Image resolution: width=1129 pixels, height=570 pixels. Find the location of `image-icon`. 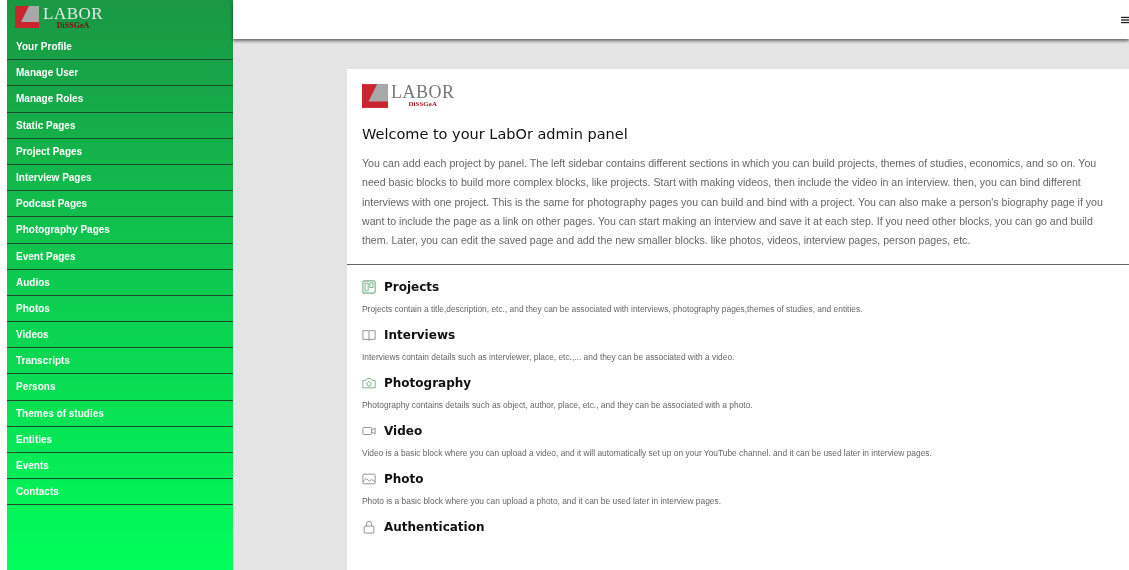

image-icon is located at coordinates (369, 479).